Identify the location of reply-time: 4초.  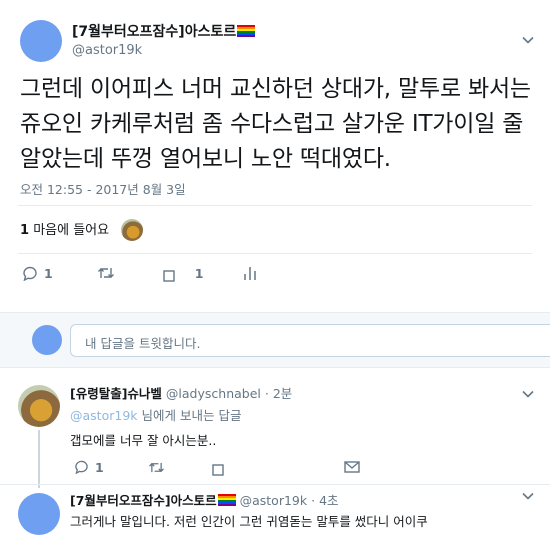
(328, 500).